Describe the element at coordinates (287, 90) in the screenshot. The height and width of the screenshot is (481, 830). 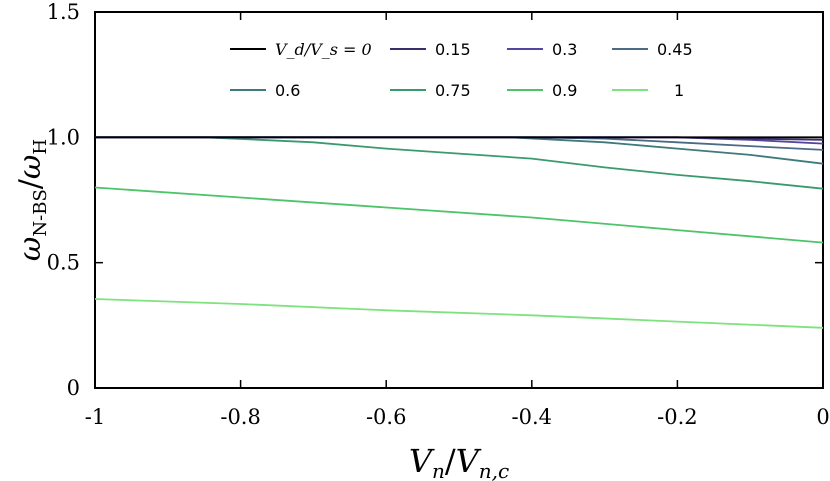
I see `legend-label: 0.6` at that location.